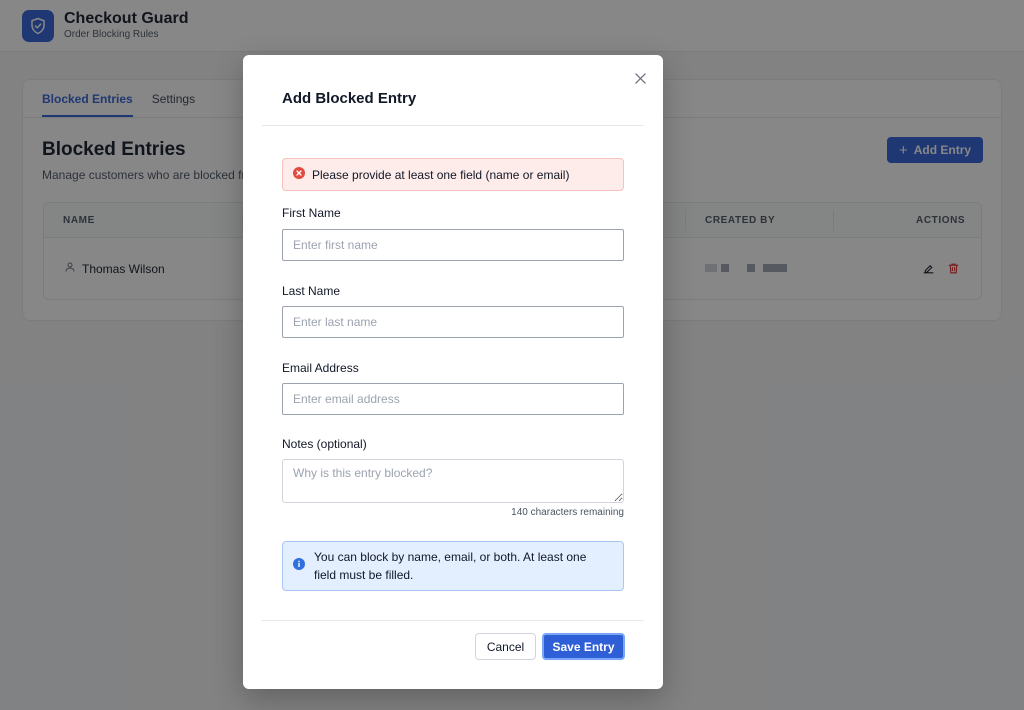 The image size is (1024, 710). What do you see at coordinates (320, 368) in the screenshot?
I see `email-label: Email Address` at bounding box center [320, 368].